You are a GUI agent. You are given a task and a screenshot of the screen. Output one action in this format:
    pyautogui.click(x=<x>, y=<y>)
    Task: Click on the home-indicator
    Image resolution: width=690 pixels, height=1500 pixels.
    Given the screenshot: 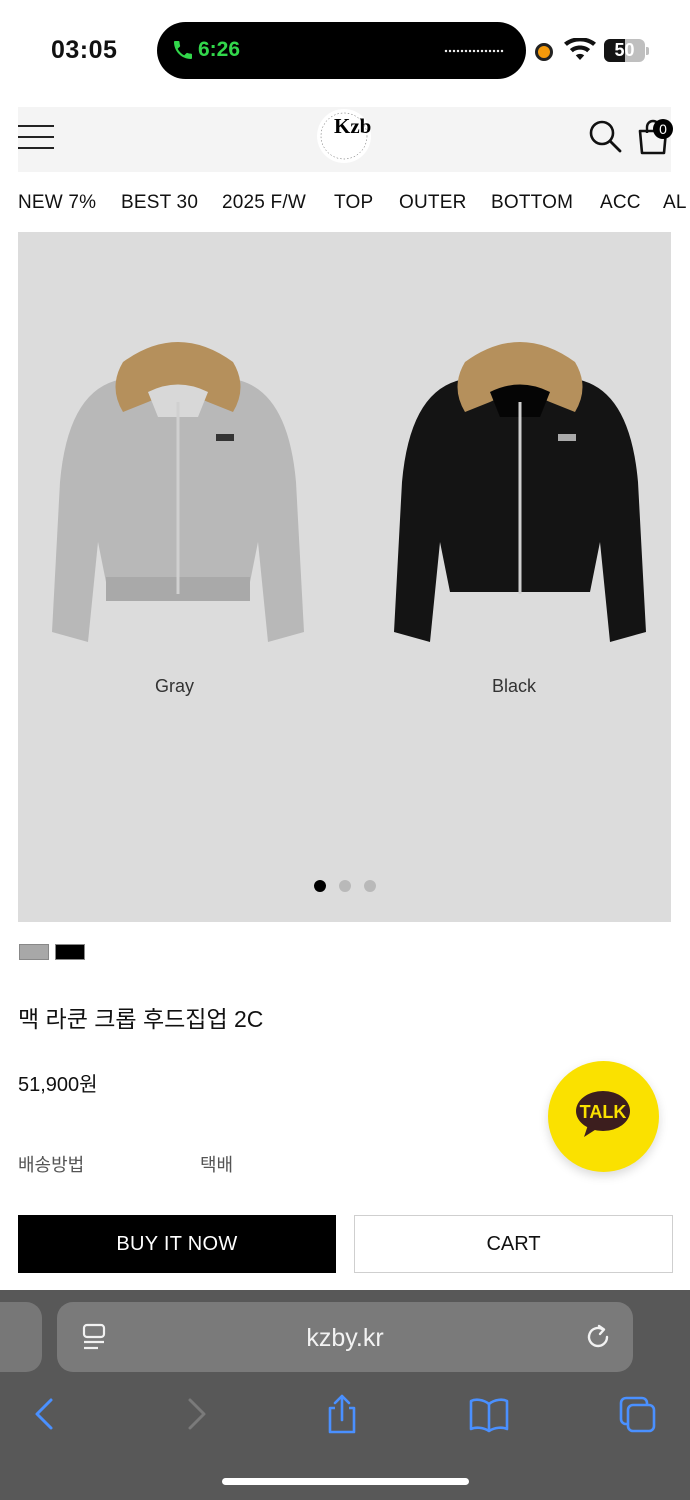 What is the action you would take?
    pyautogui.click(x=345, y=1481)
    